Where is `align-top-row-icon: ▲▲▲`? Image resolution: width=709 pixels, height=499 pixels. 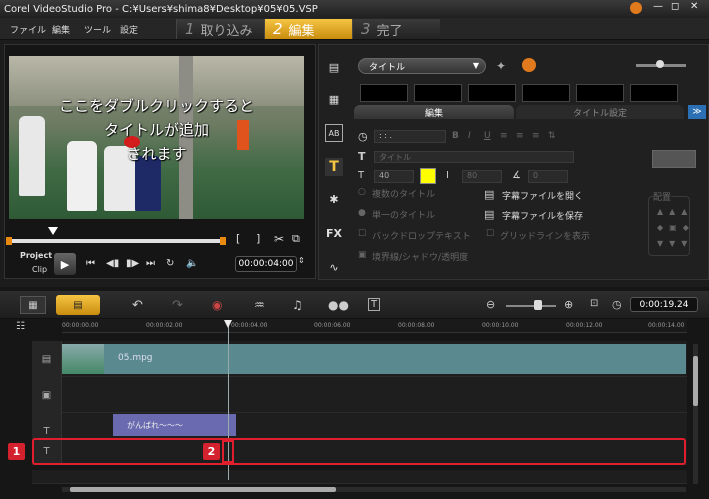
align-top-row-icon: ▲▲▲ is located at coordinates (675, 211).